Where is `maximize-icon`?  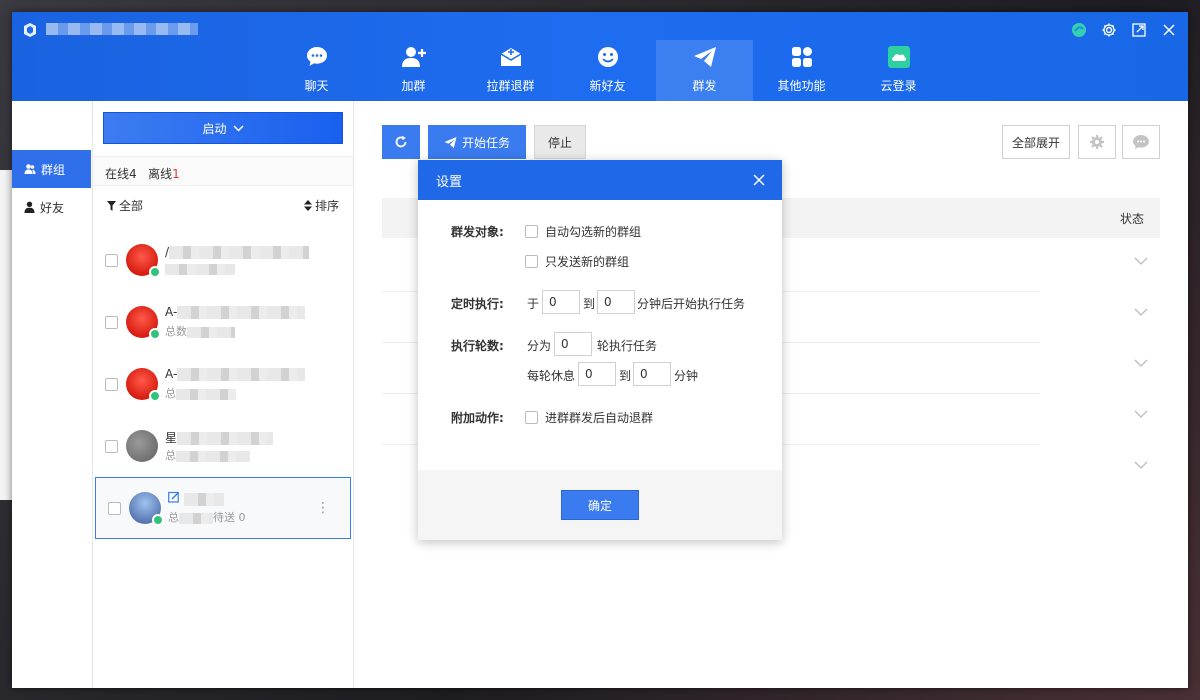
maximize-icon is located at coordinates (1139, 30).